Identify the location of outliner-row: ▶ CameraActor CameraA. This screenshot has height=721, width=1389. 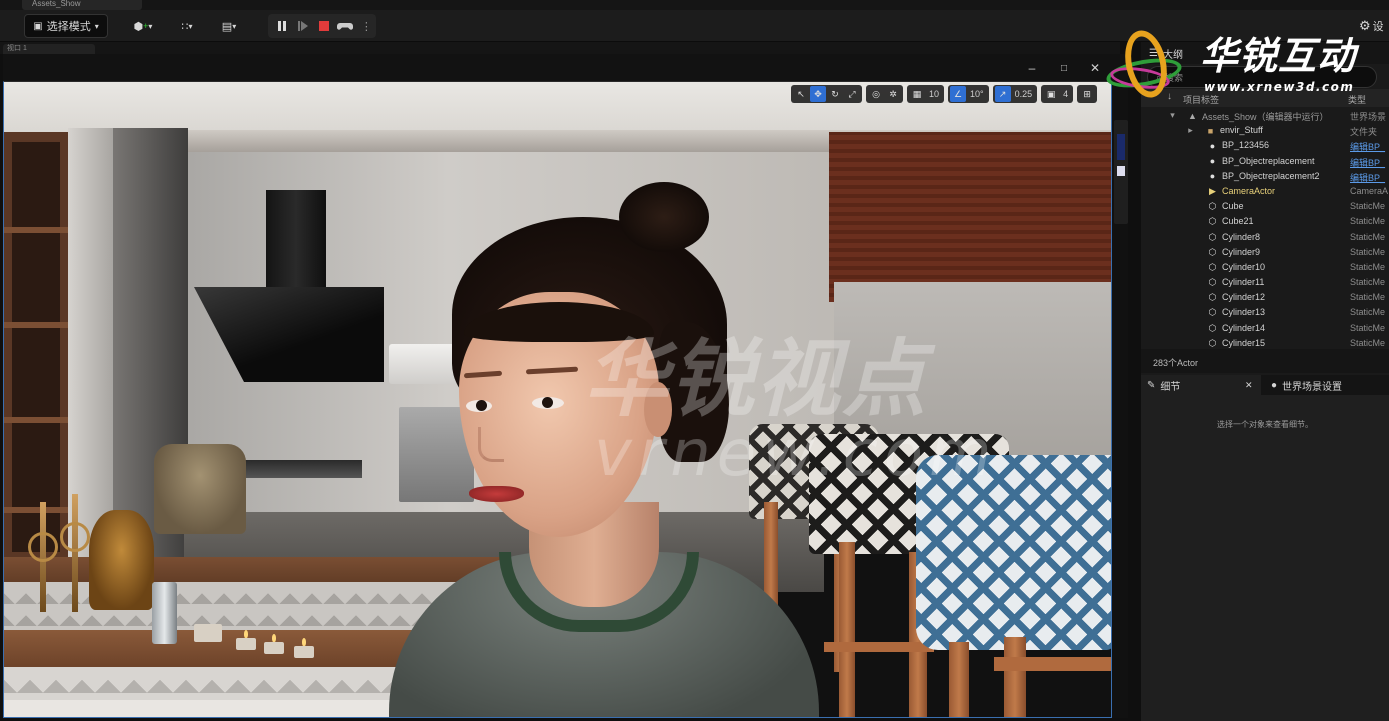
(1265, 191).